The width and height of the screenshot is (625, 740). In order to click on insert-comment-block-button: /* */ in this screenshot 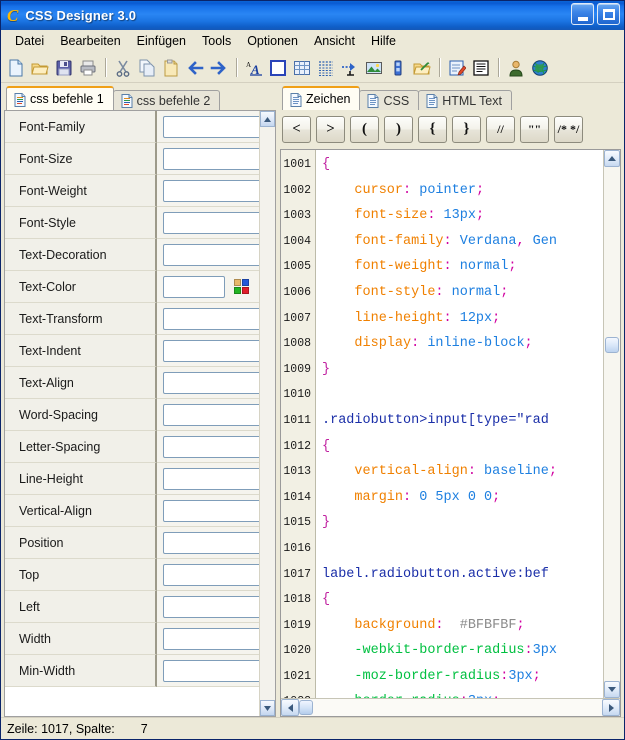, I will do `click(568, 129)`.